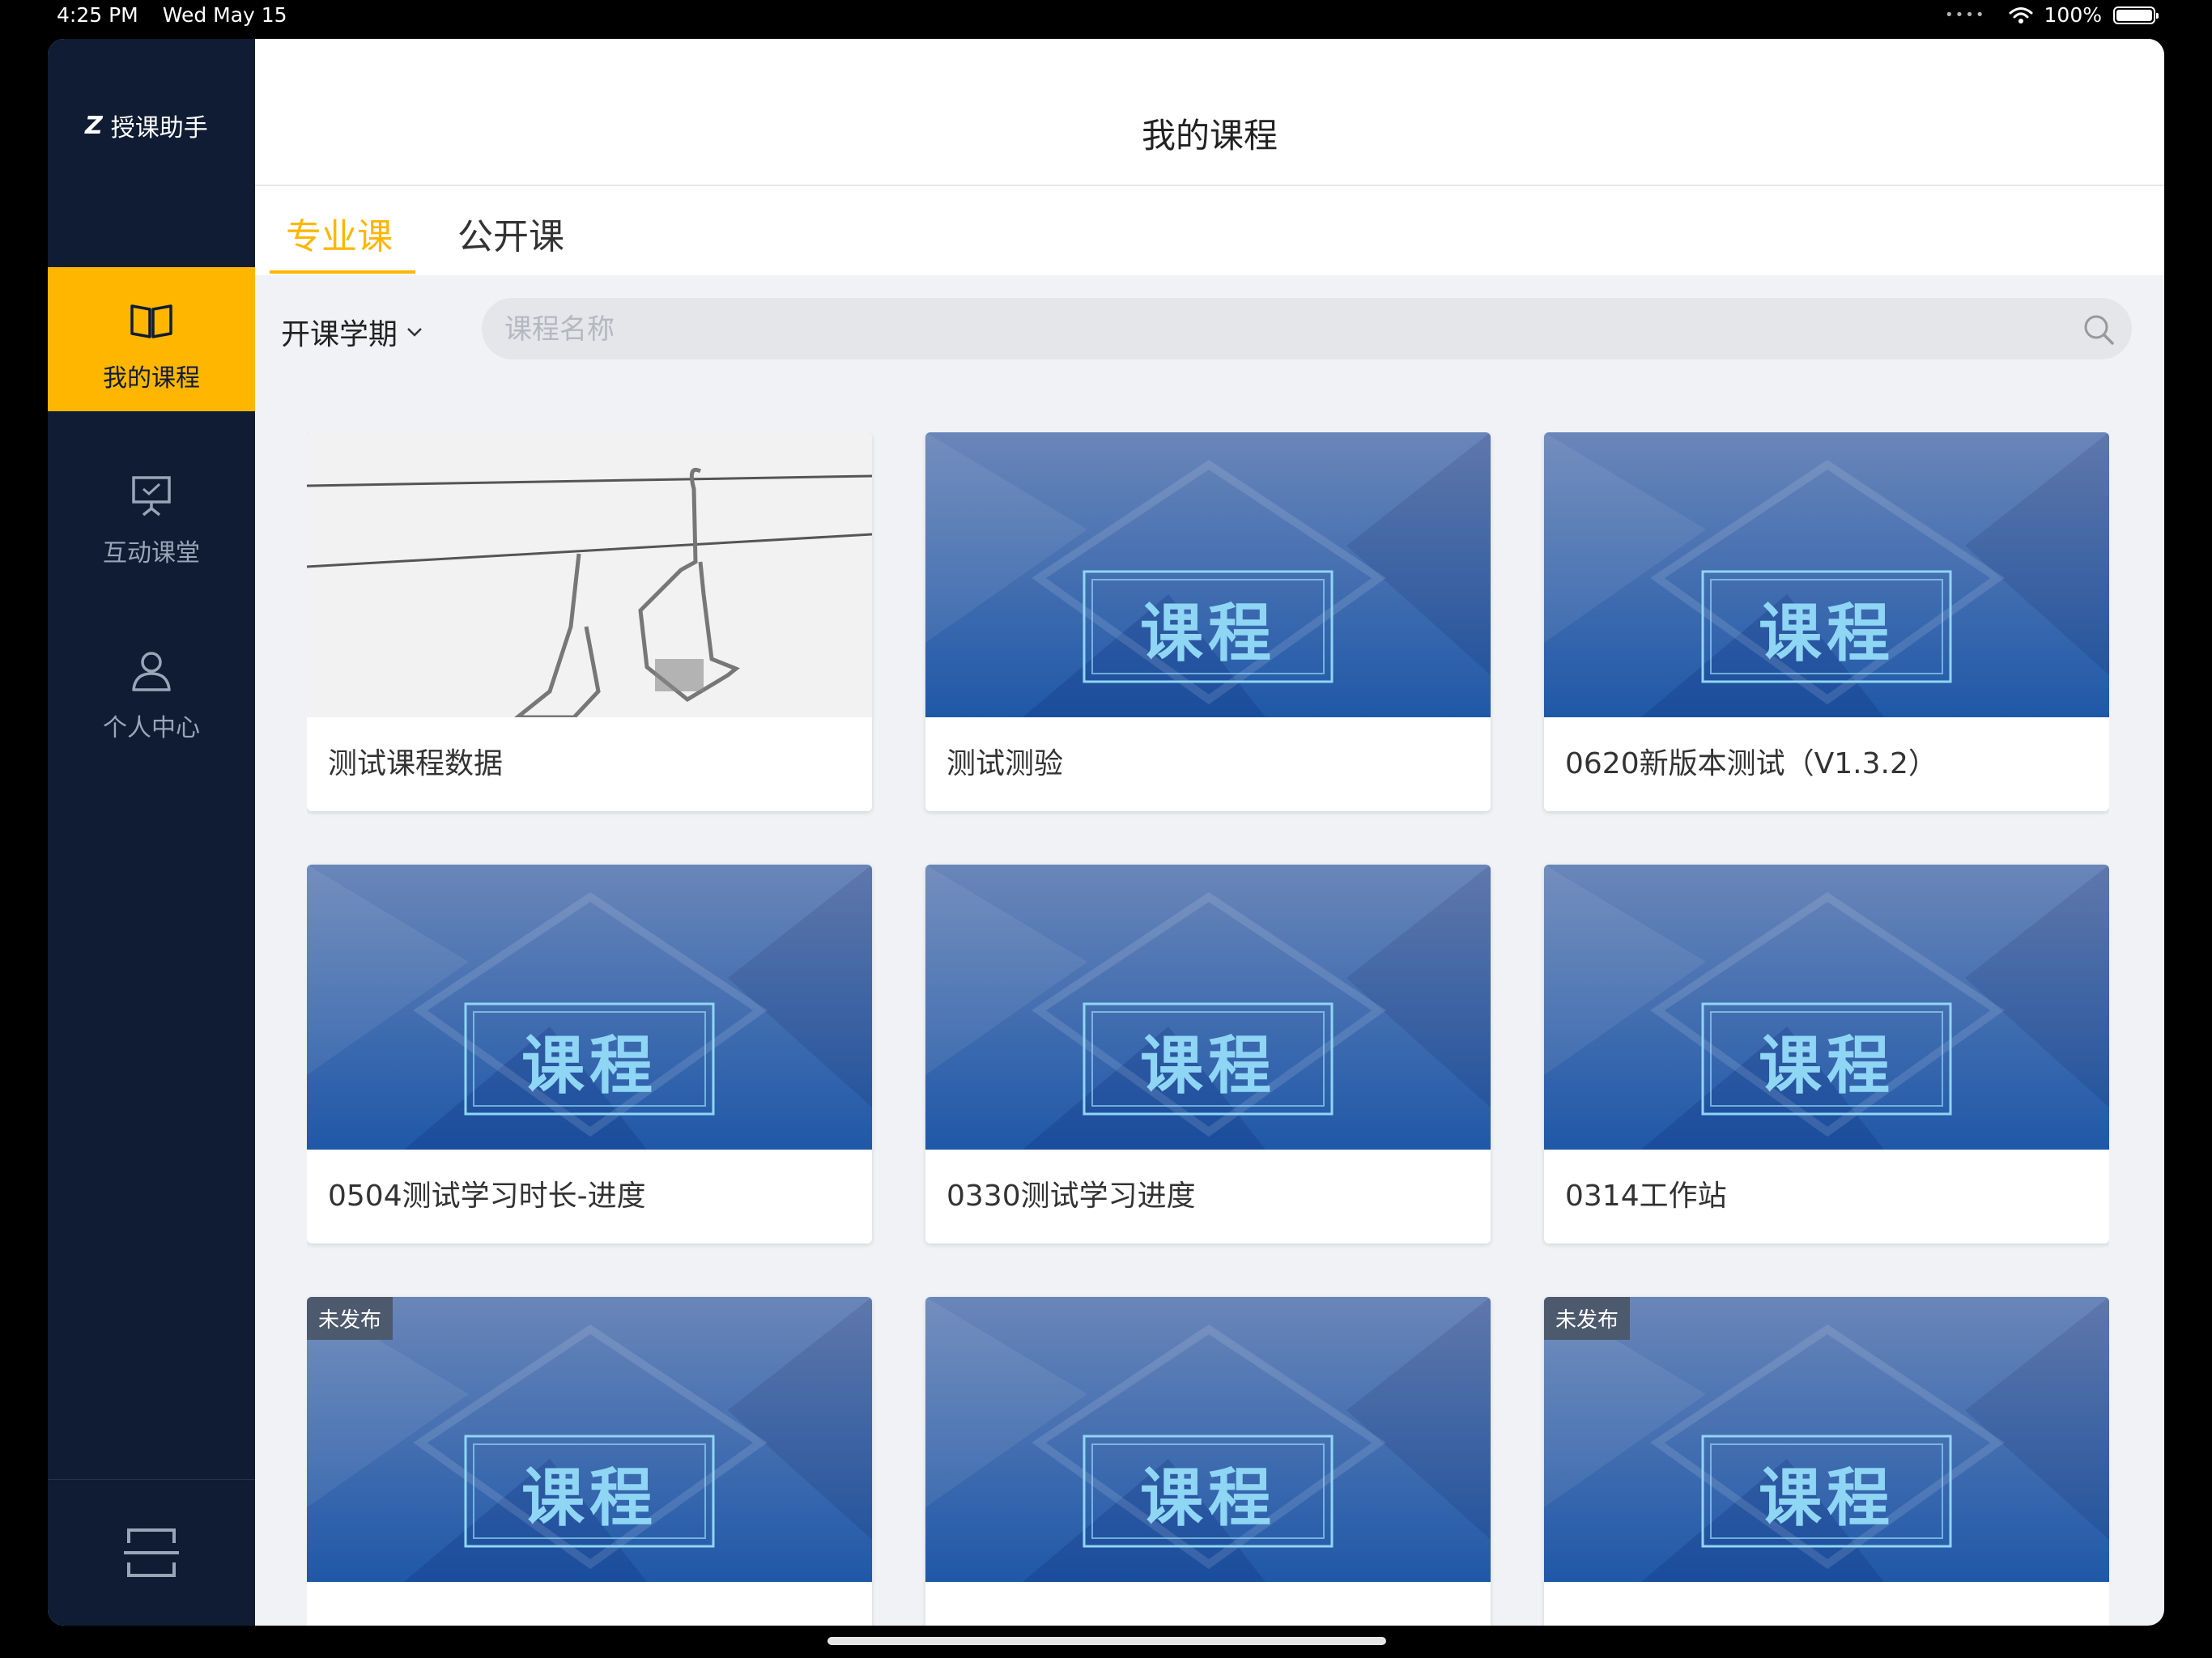  What do you see at coordinates (152, 671) in the screenshot?
I see `person-icon` at bounding box center [152, 671].